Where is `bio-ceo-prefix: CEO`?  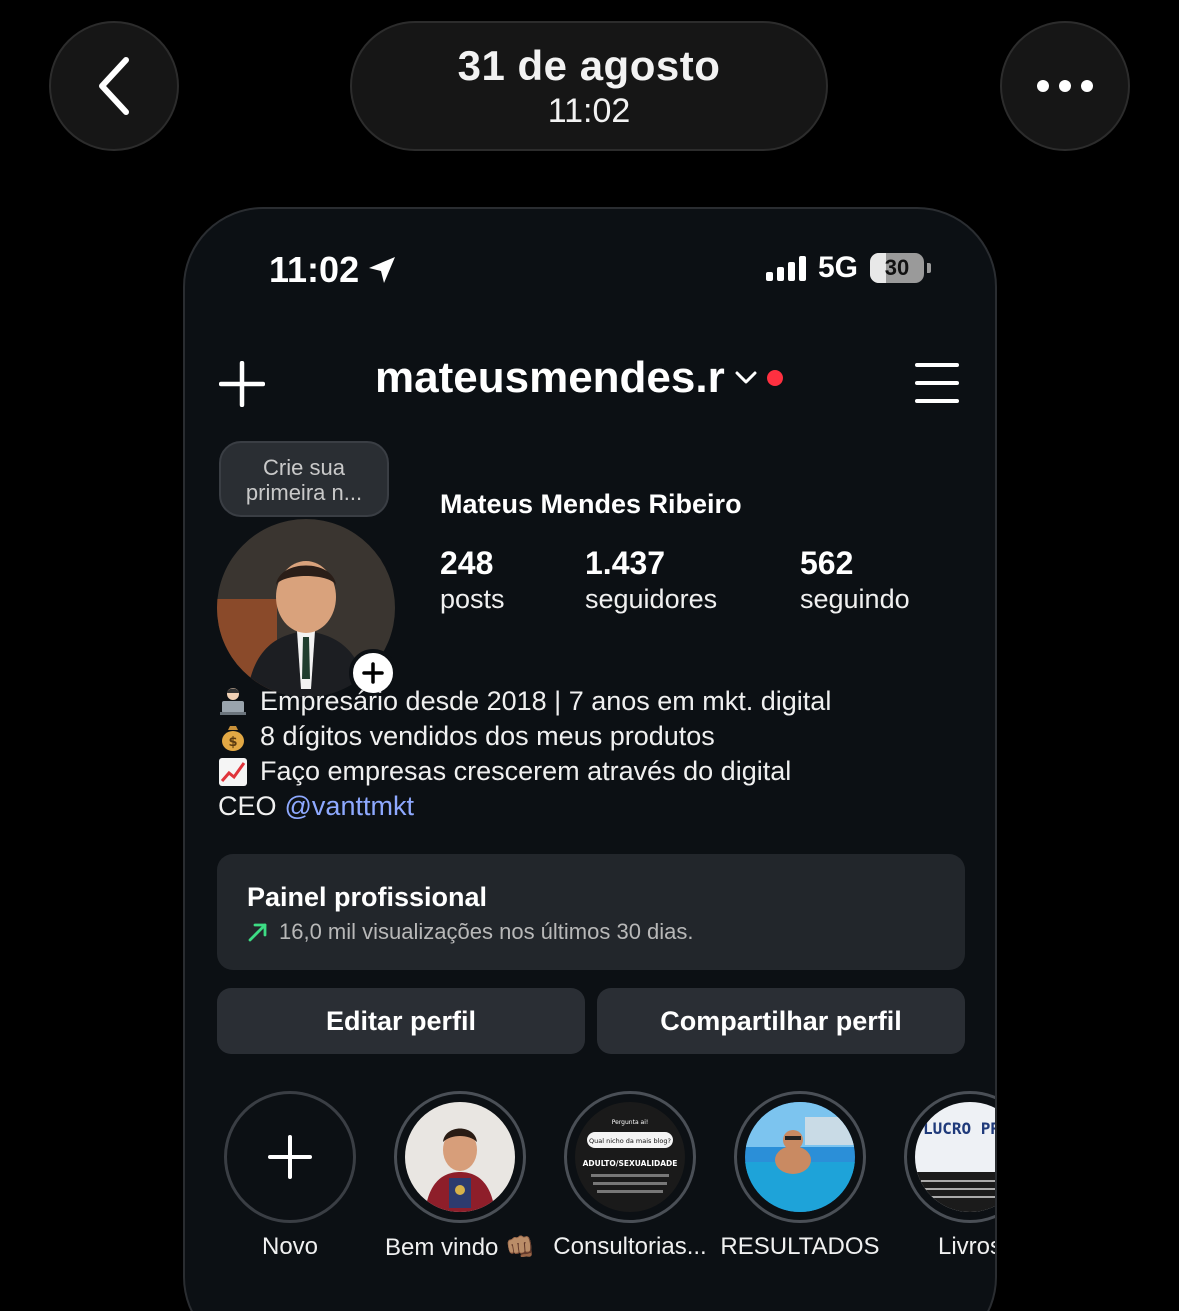 bio-ceo-prefix: CEO is located at coordinates (247, 806).